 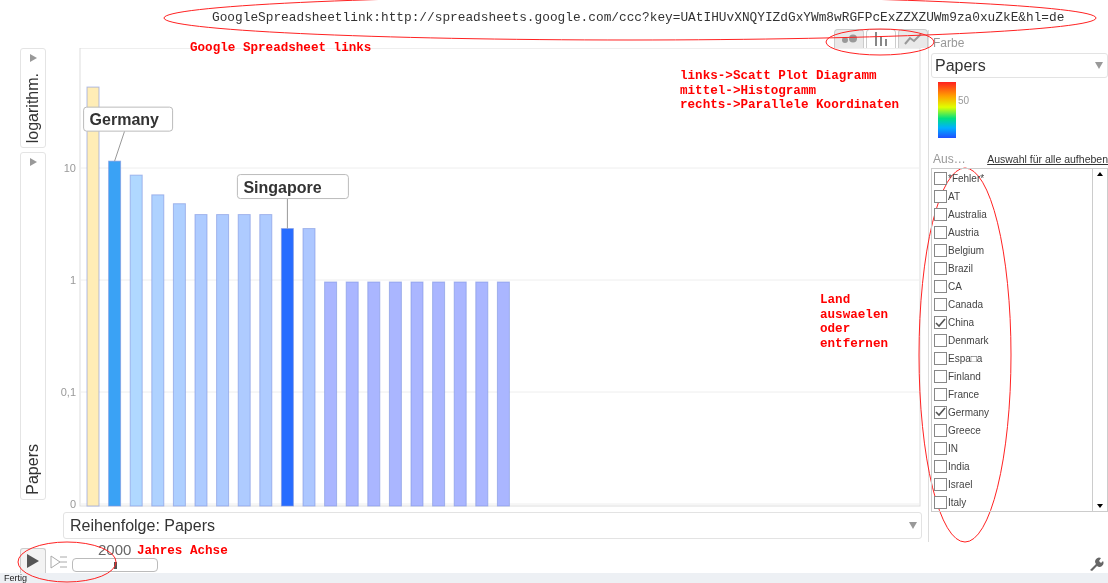 What do you see at coordinates (1013, 484) in the screenshot?
I see `country-item: Israel` at bounding box center [1013, 484].